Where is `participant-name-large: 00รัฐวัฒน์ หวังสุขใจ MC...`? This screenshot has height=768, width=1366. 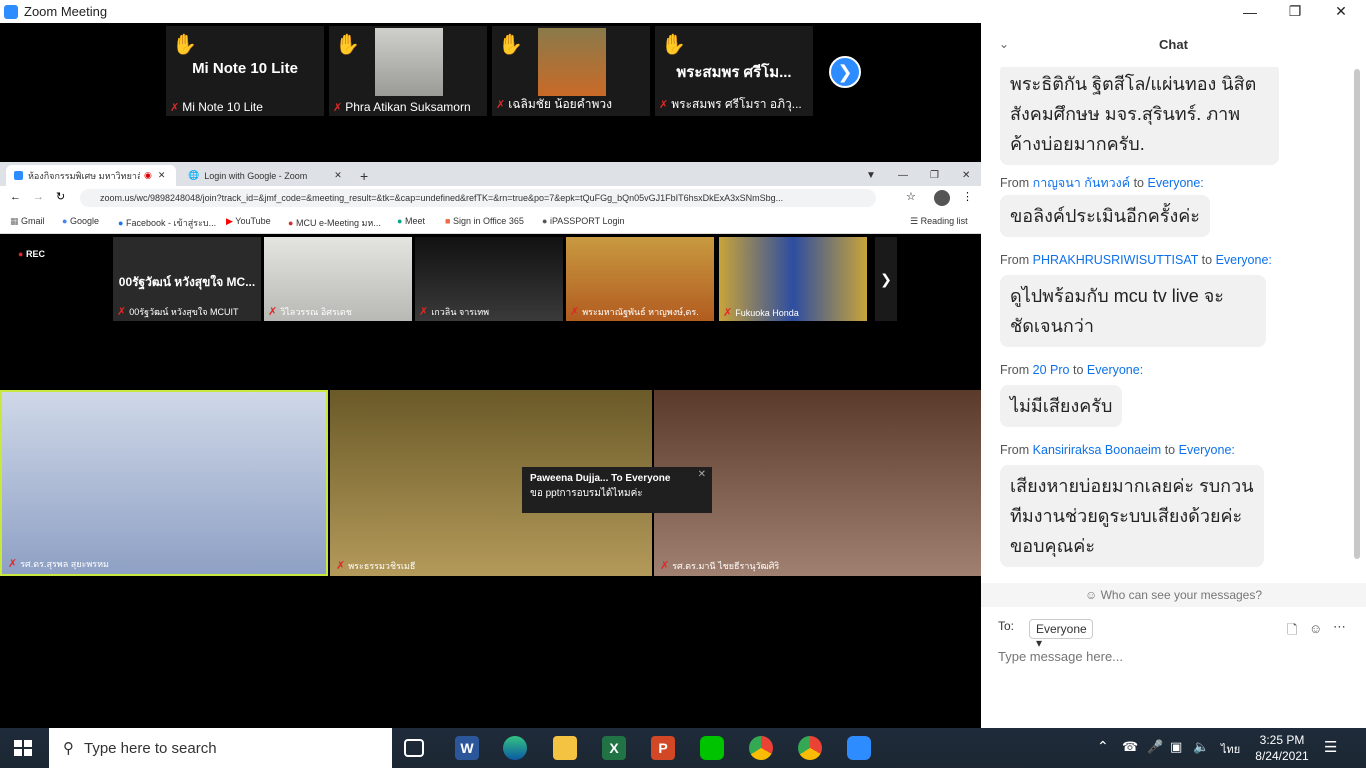 participant-name-large: 00รัฐวัฒน์ หวังสุขใจ MC... is located at coordinates (187, 282).